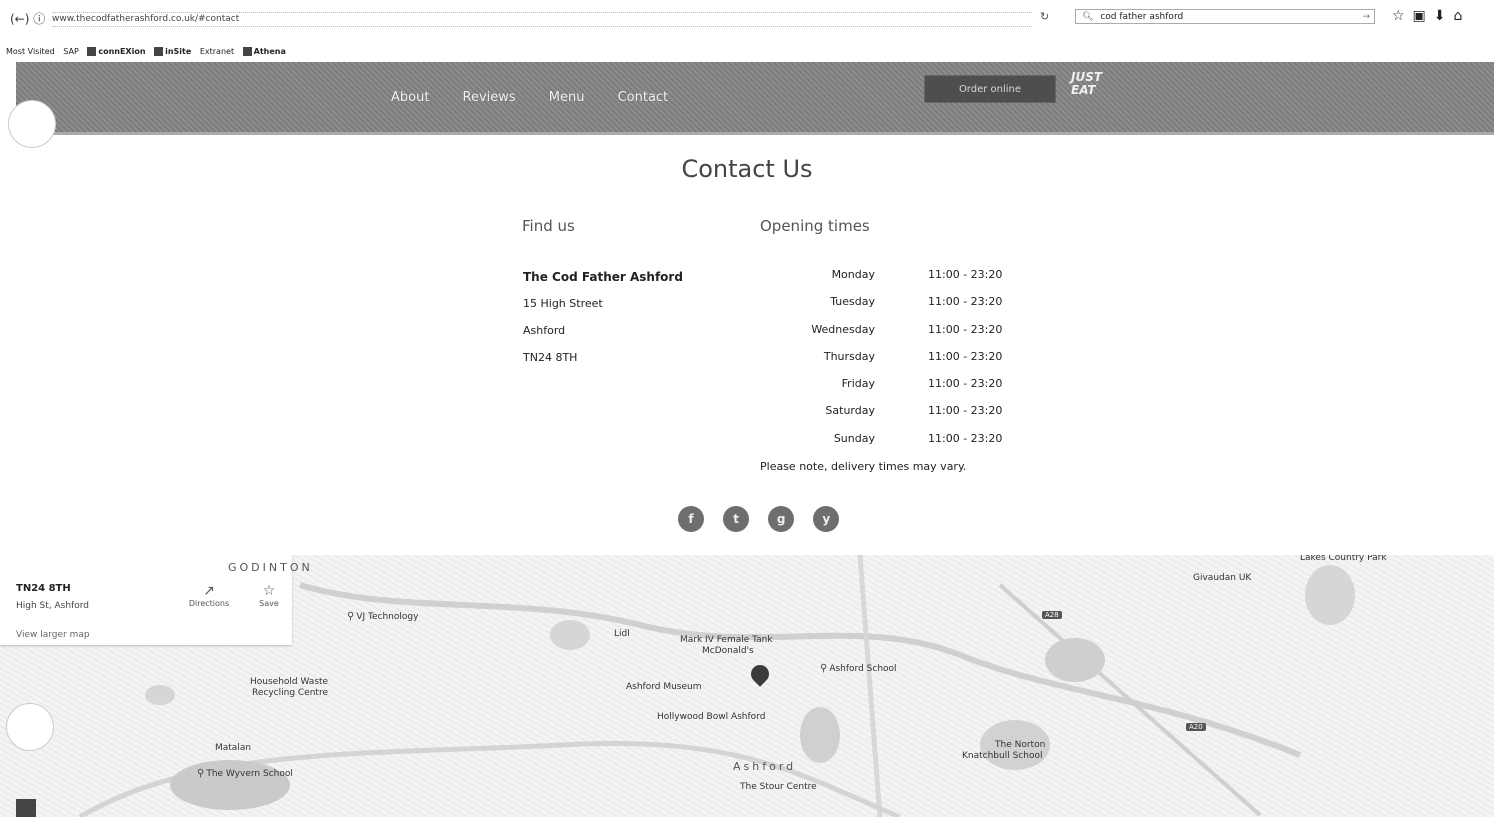  Describe the element at coordinates (885, 281) in the screenshot. I see `hours-row: Monday 11:00 - 23:20` at that location.